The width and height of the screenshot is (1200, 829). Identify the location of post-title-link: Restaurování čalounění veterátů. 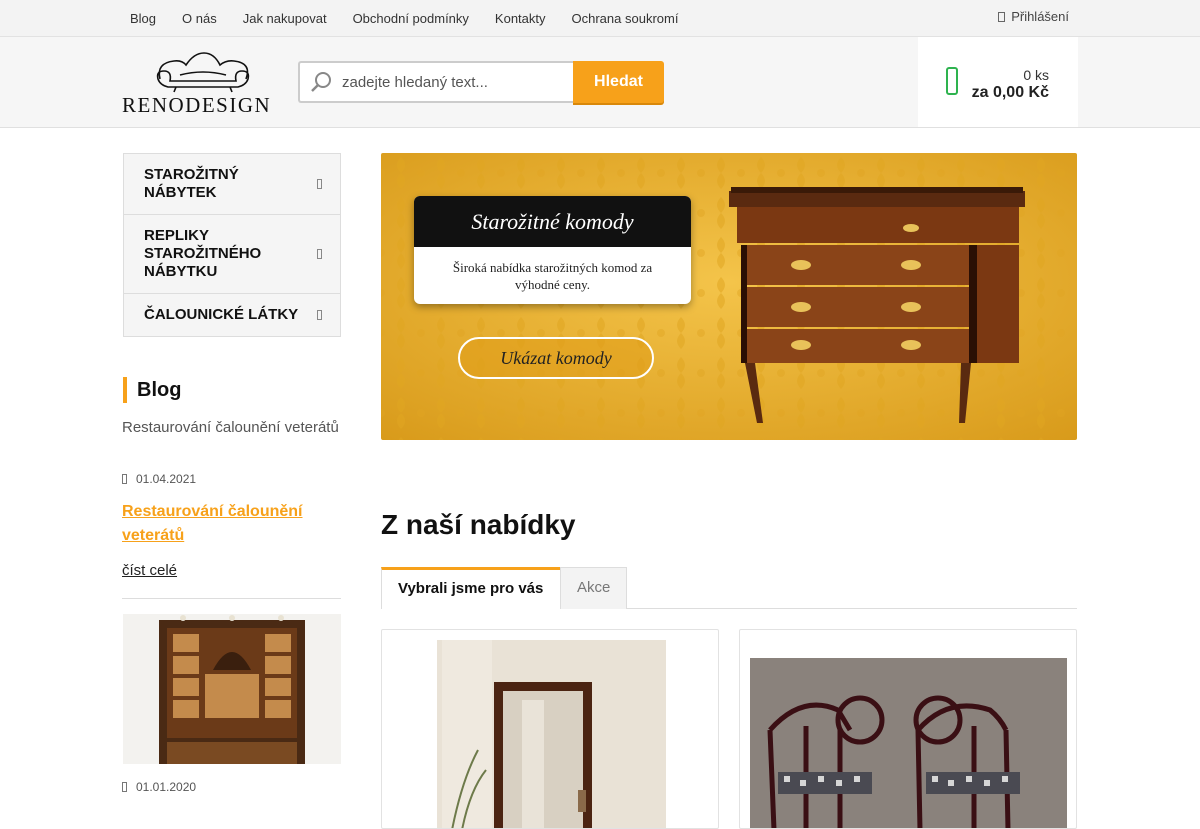
(231, 524).